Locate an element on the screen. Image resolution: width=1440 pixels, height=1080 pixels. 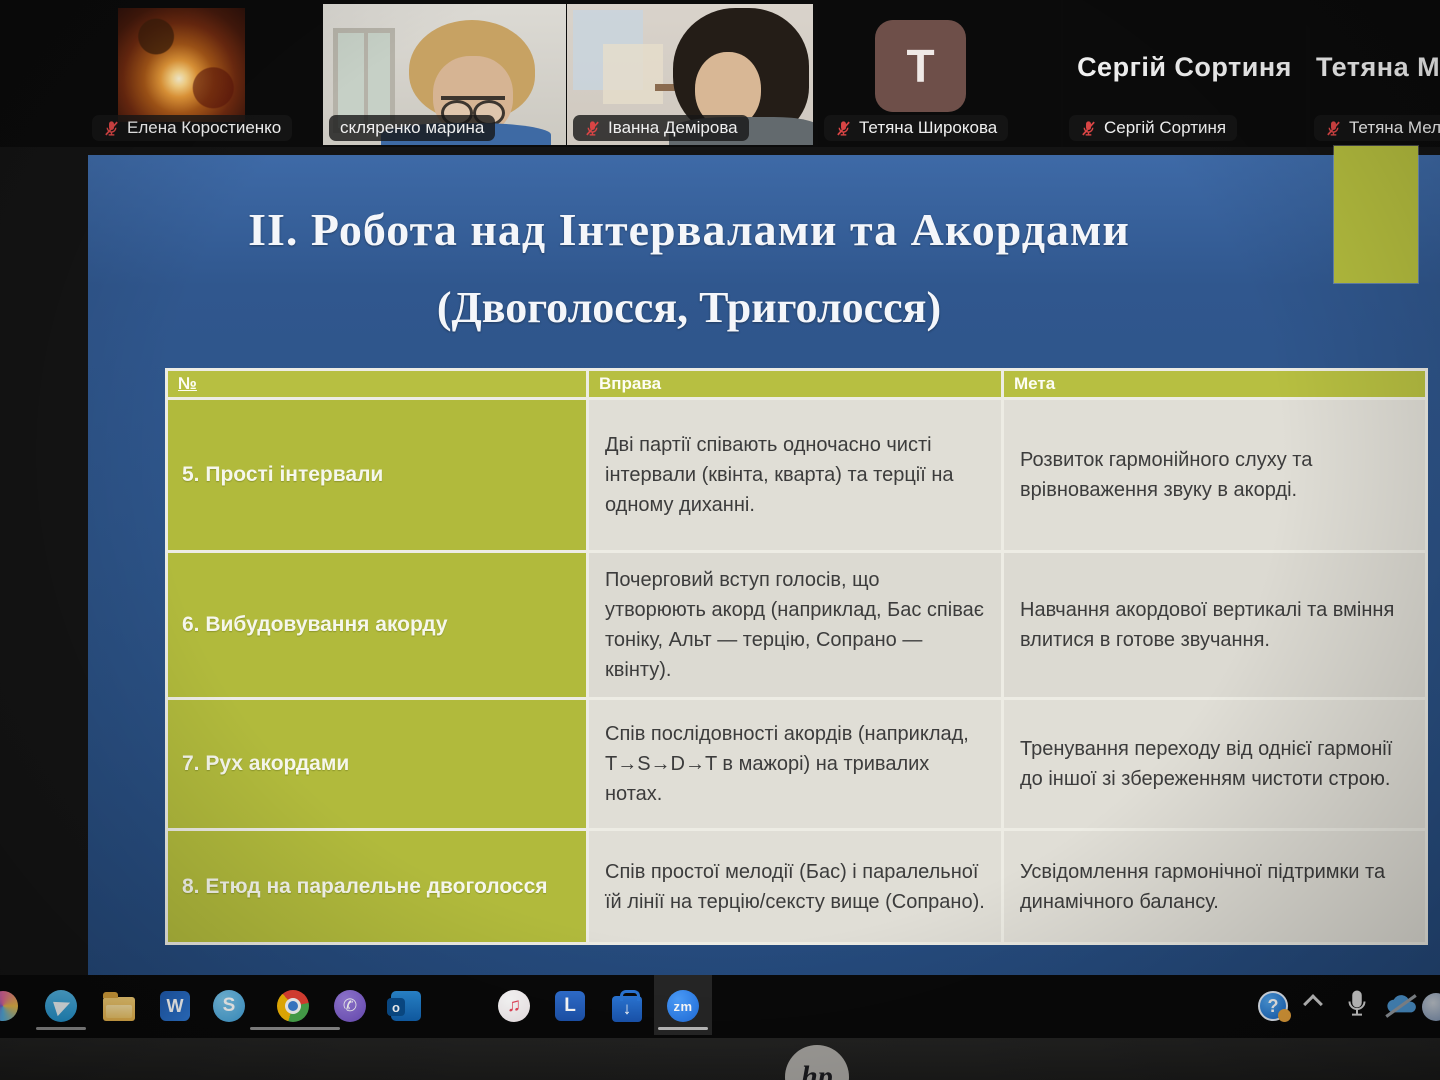
hp-logo: hp is located at coordinates (817, 1062).